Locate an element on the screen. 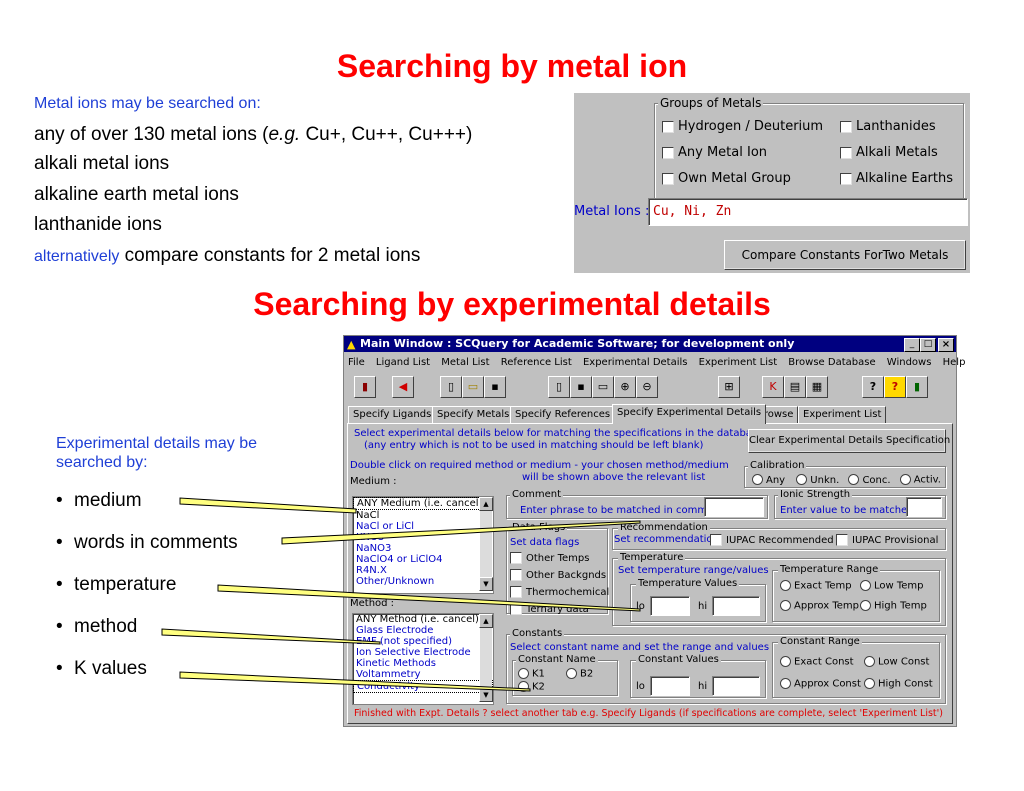 This screenshot has height=791, width=1024. callout-arrows is located at coordinates (401, 594).